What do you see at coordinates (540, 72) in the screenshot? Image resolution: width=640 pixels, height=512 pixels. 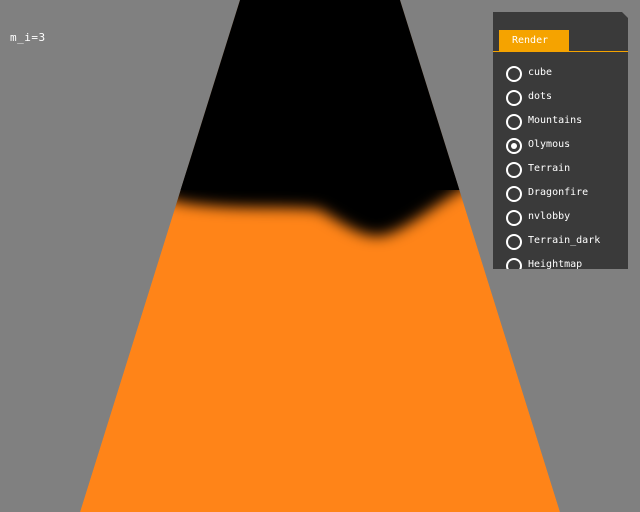 I see `option-label: cube` at bounding box center [540, 72].